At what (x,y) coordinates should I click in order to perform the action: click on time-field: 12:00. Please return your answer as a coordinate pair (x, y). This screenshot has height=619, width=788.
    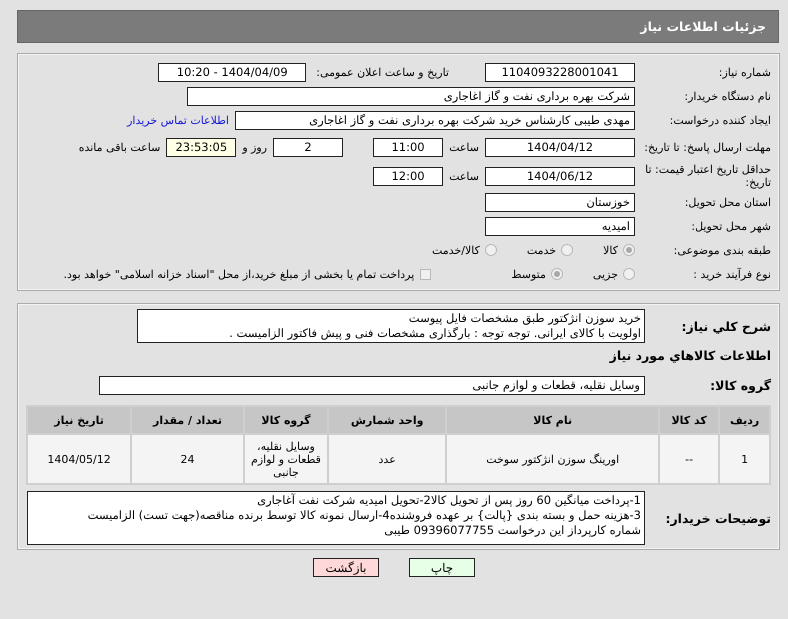
    Looking at the image, I should click on (408, 176).